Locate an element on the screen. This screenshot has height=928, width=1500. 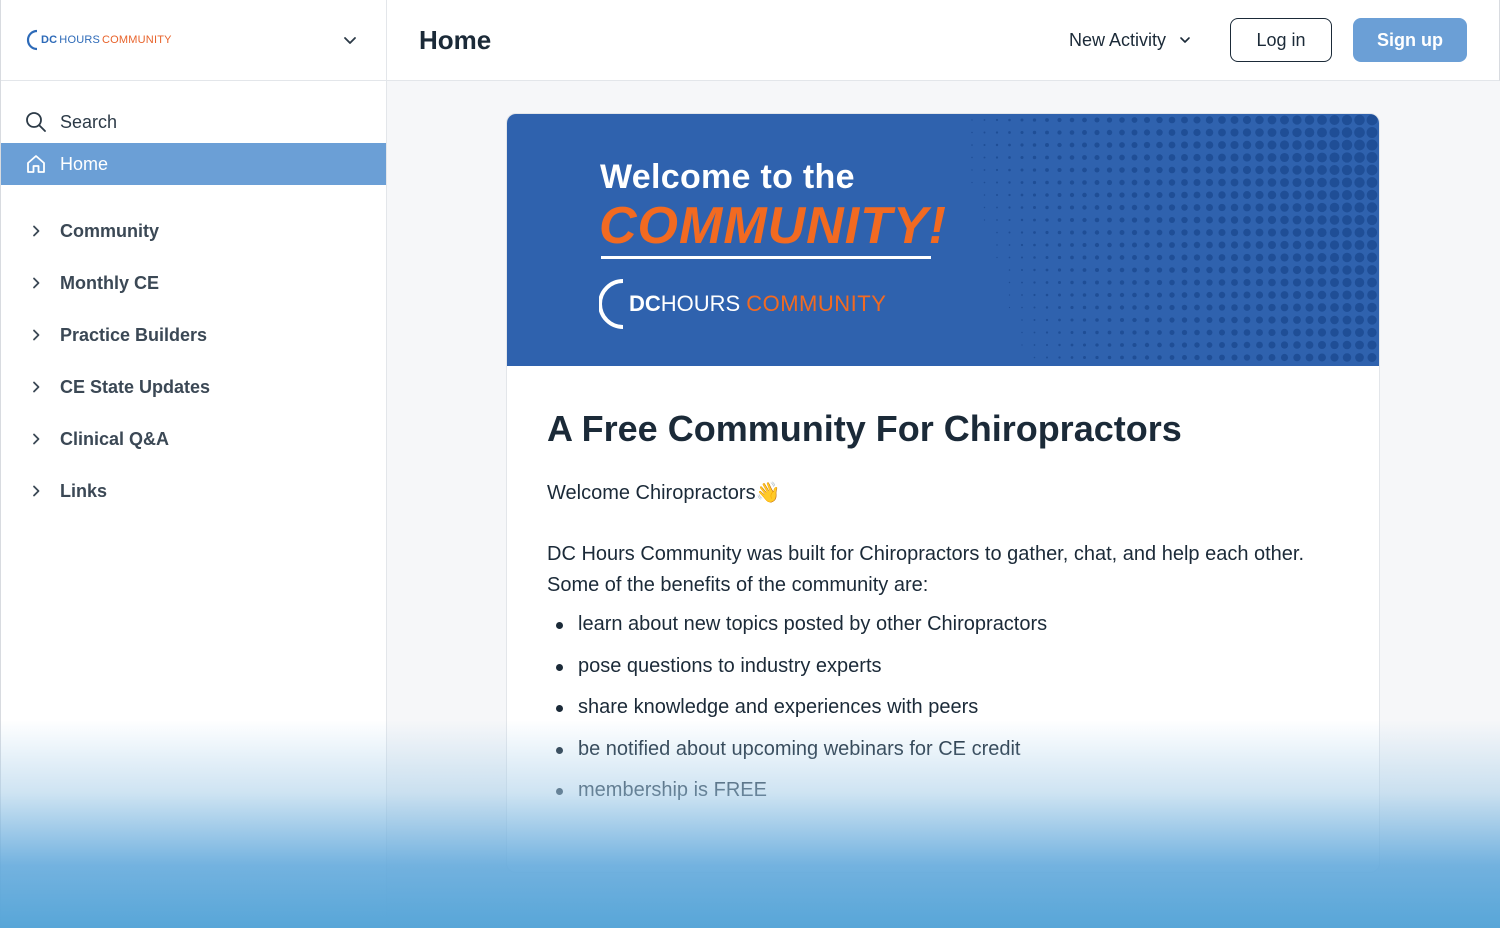
sidebar-item-search: Search is located at coordinates (193, 122).